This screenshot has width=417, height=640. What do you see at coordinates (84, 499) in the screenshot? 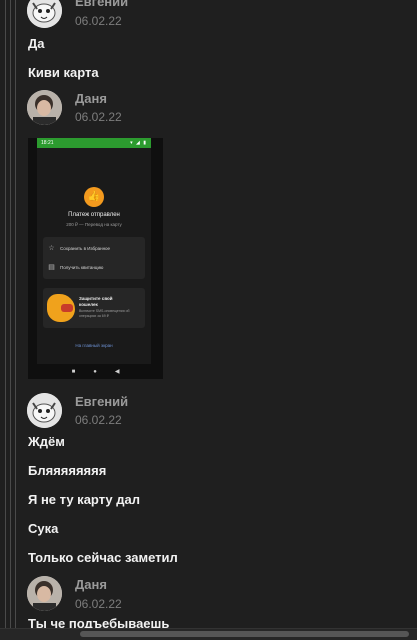
I see `message-text: Я не ту карту дал` at bounding box center [84, 499].